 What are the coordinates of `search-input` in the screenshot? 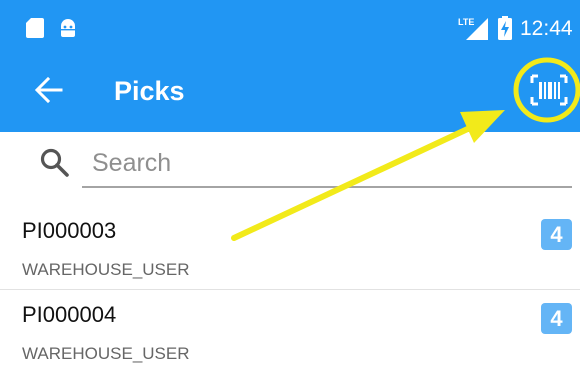 It's located at (327, 164).